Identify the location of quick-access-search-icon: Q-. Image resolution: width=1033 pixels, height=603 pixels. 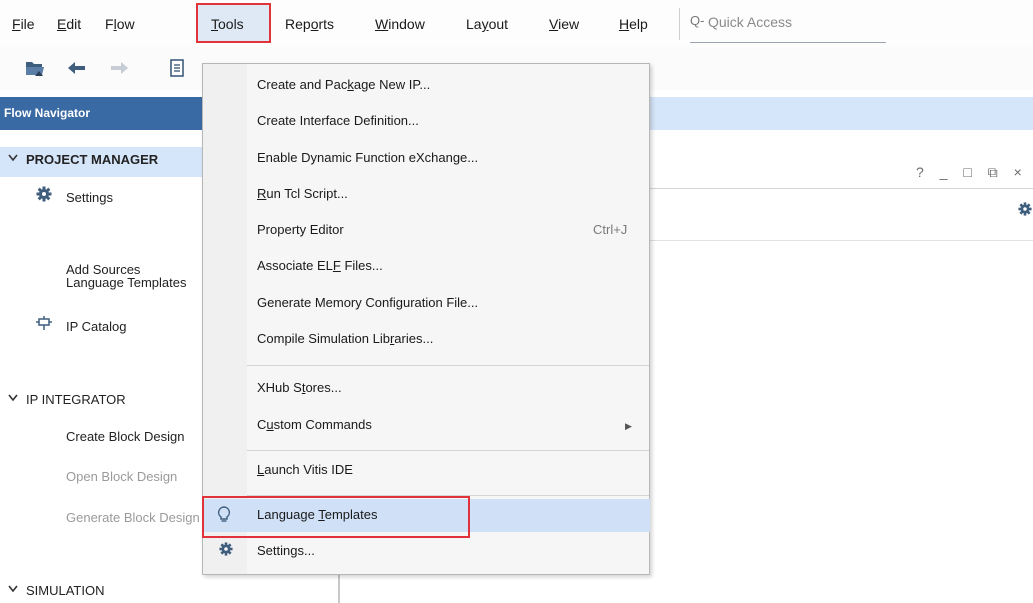
(697, 20).